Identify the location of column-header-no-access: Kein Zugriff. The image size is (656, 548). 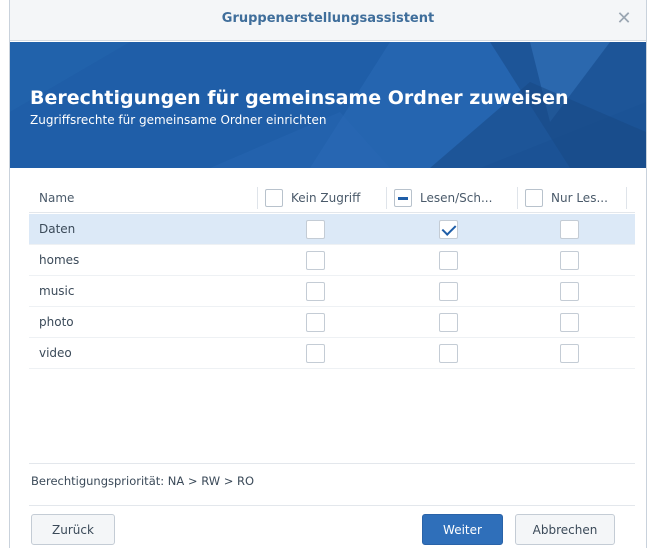
(312, 198).